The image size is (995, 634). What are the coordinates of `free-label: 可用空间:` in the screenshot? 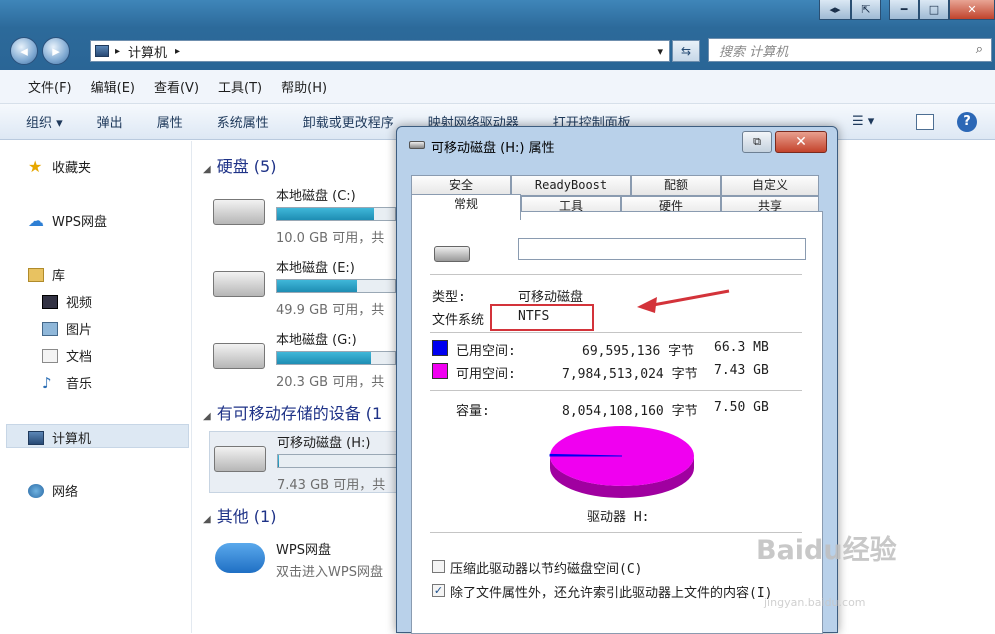 It's located at (486, 374).